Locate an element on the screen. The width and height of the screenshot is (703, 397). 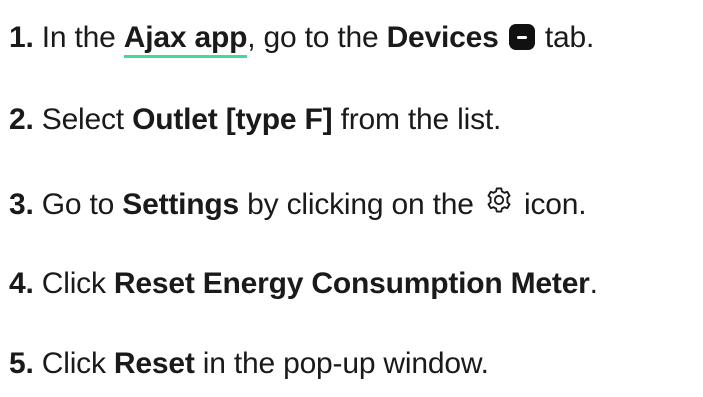
step-4: 4. Click Reset Energy Consumption Meter. is located at coordinates (303, 284).